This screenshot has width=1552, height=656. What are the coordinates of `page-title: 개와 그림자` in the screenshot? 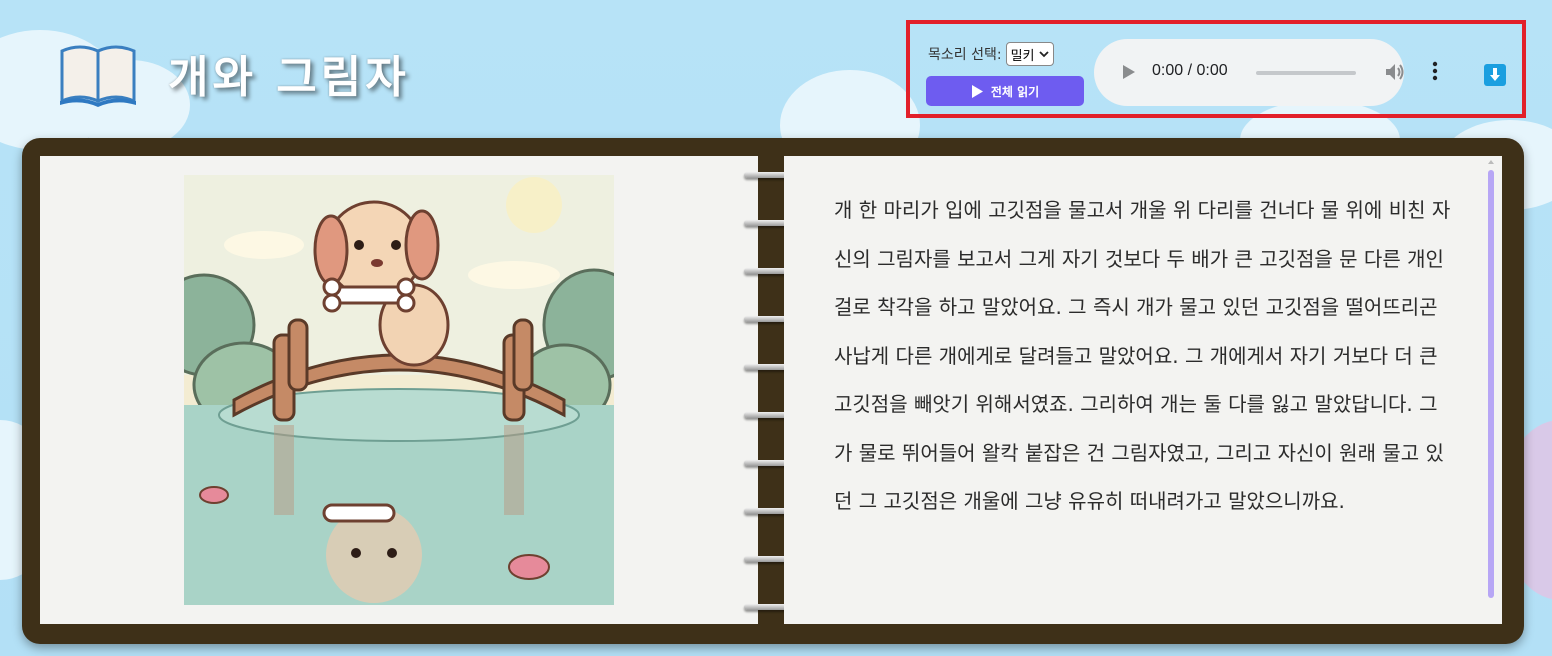 It's located at (289, 77).